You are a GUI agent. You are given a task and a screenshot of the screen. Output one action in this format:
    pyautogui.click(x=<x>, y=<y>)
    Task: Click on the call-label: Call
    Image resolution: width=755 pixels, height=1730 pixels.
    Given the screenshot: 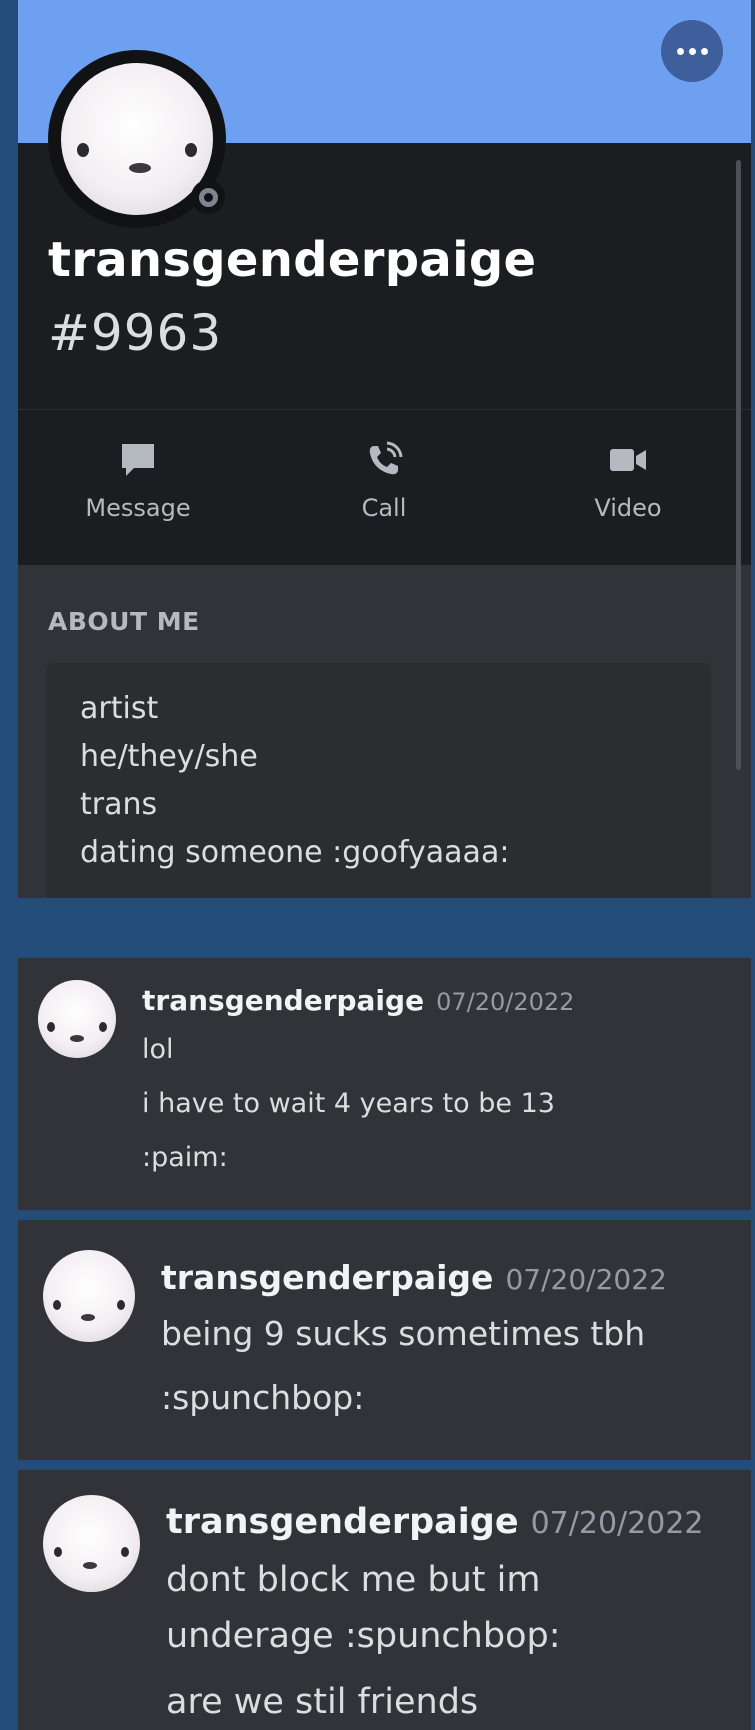 What is the action you would take?
    pyautogui.click(x=384, y=508)
    